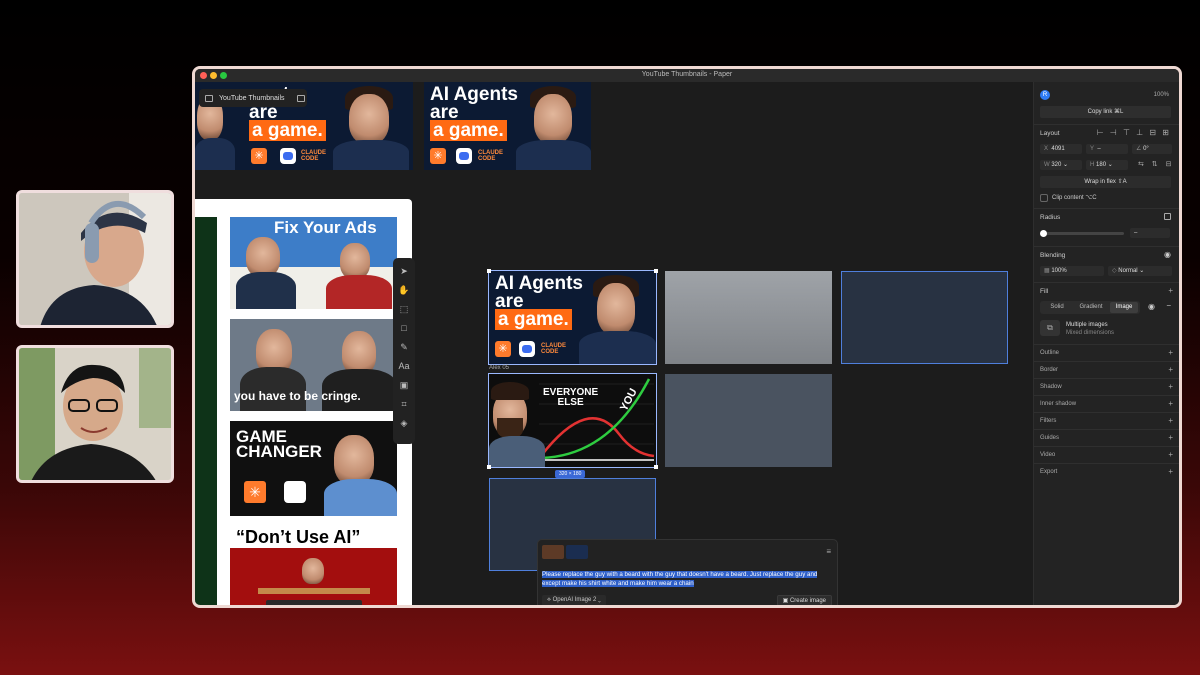 This screenshot has width=1200, height=675. Describe the element at coordinates (1044, 198) in the screenshot. I see `clip-content-checkbox` at that location.